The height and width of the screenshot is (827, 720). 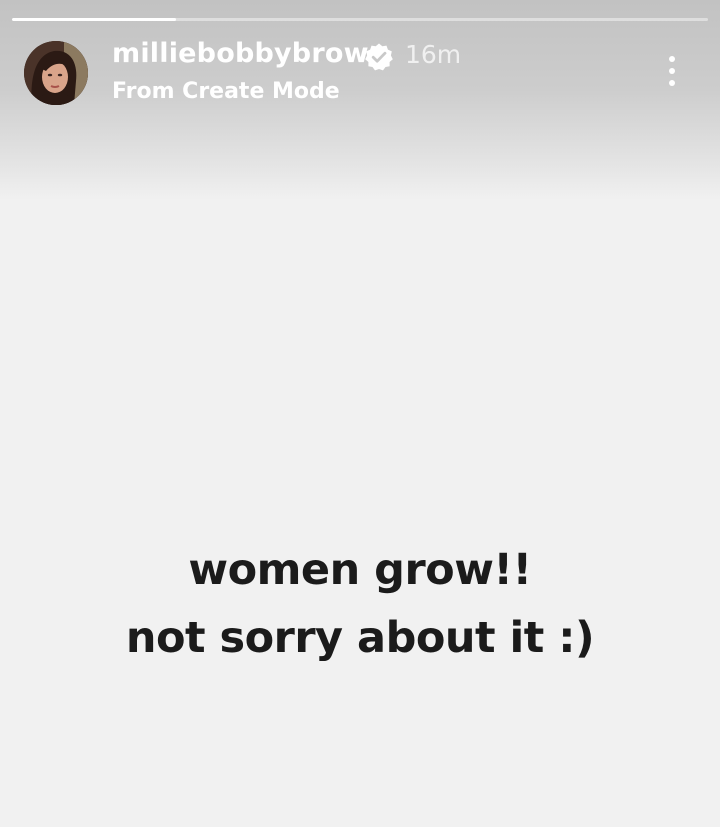 I want to click on profile-photo-icon, so click(x=56, y=73).